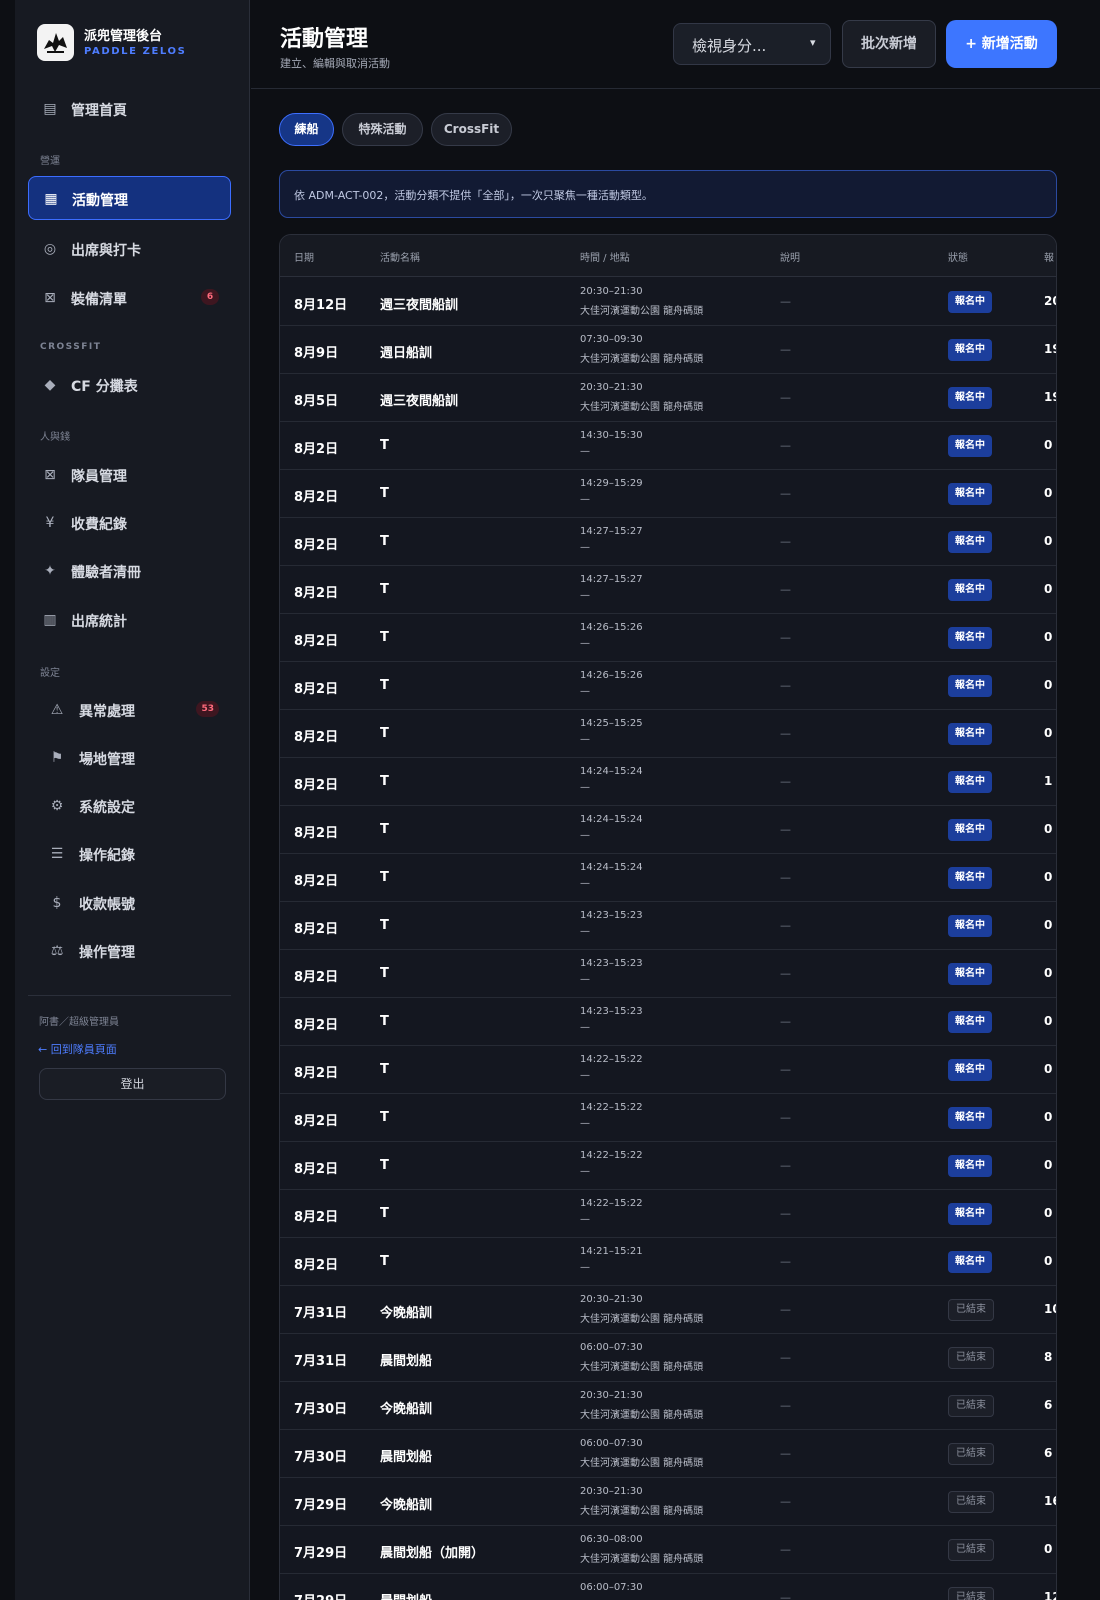 This screenshot has width=1100, height=1600. Describe the element at coordinates (57, 710) in the screenshot. I see `warning-icon: ⚠` at that location.